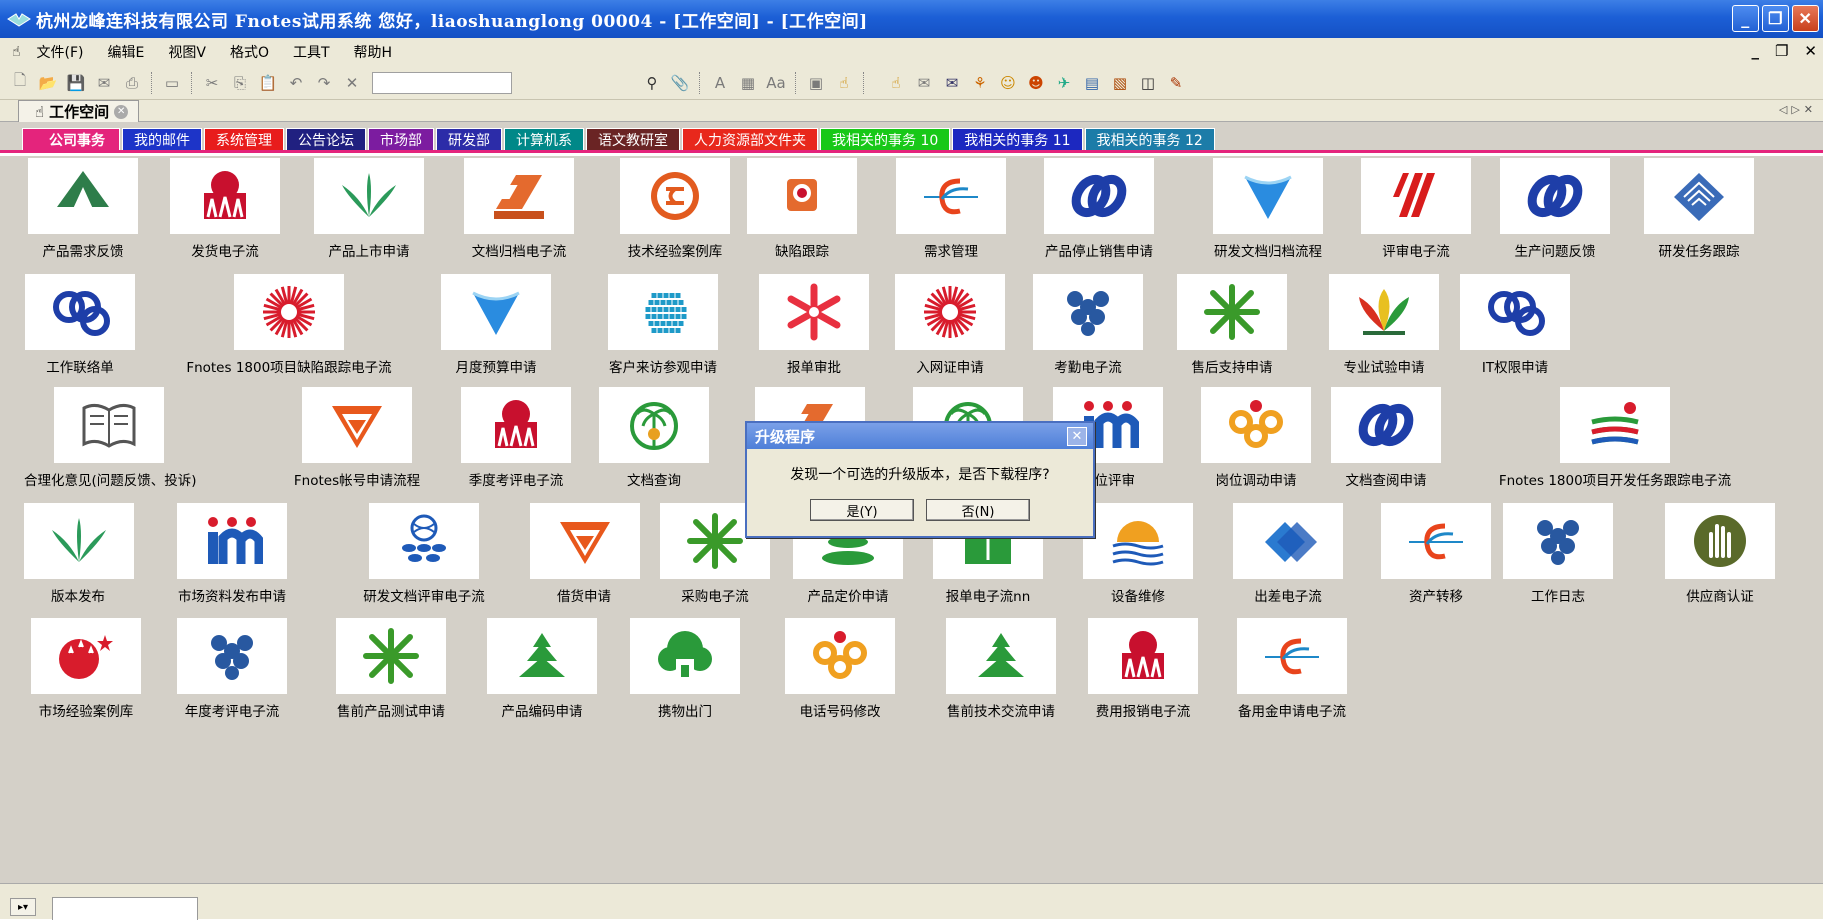 The width and height of the screenshot is (1823, 920). Describe the element at coordinates (76, 83) in the screenshot. I see `save-icon: 💾` at that location.